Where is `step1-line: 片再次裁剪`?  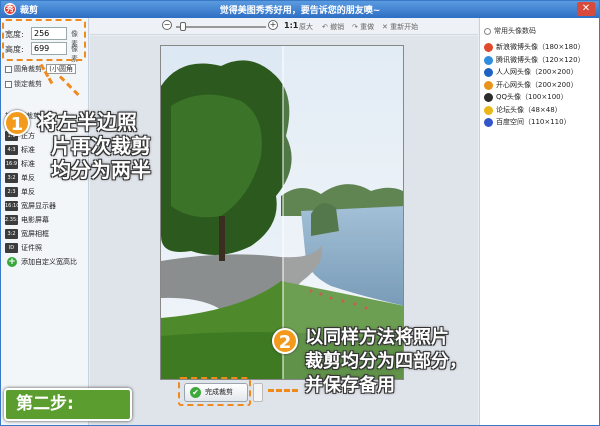
step1-line: 片再次裁剪 is located at coordinates (101, 146).